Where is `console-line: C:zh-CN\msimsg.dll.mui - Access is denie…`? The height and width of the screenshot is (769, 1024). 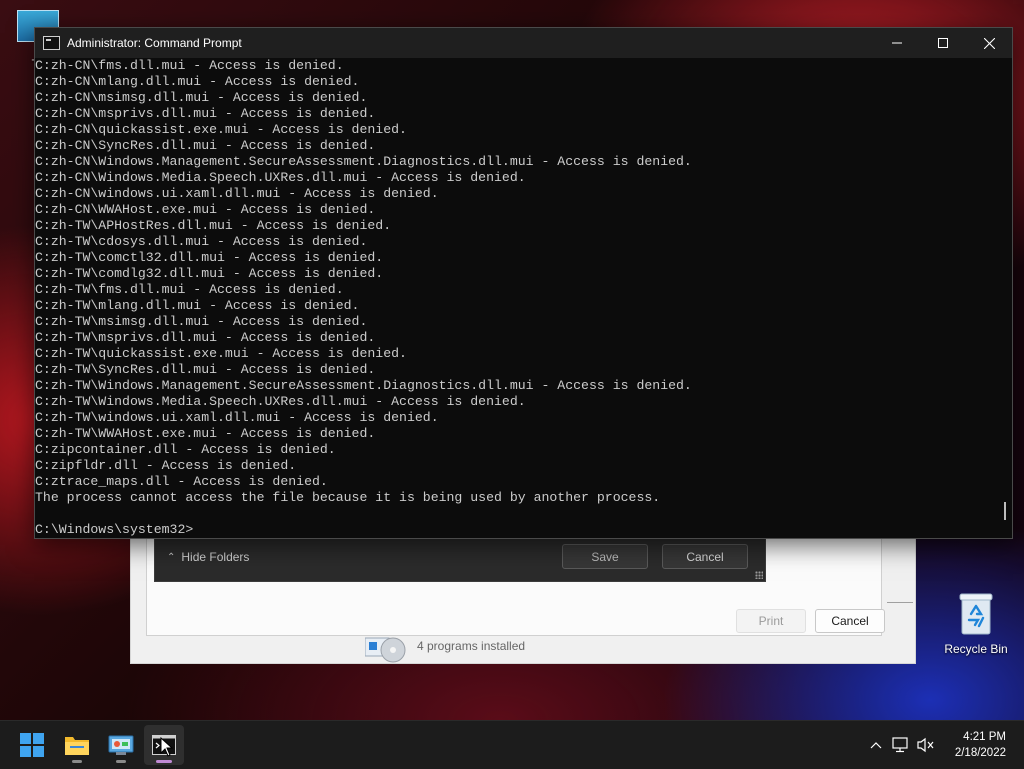 console-line: C:zh-CN\msimsg.dll.mui - Access is denie… is located at coordinates (201, 97).